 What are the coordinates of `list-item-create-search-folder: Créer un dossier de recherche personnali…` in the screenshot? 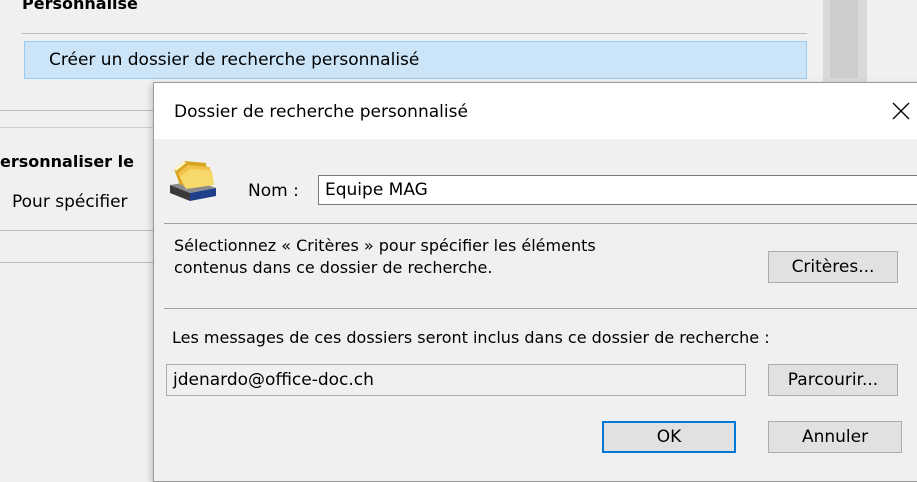 It's located at (415, 60).